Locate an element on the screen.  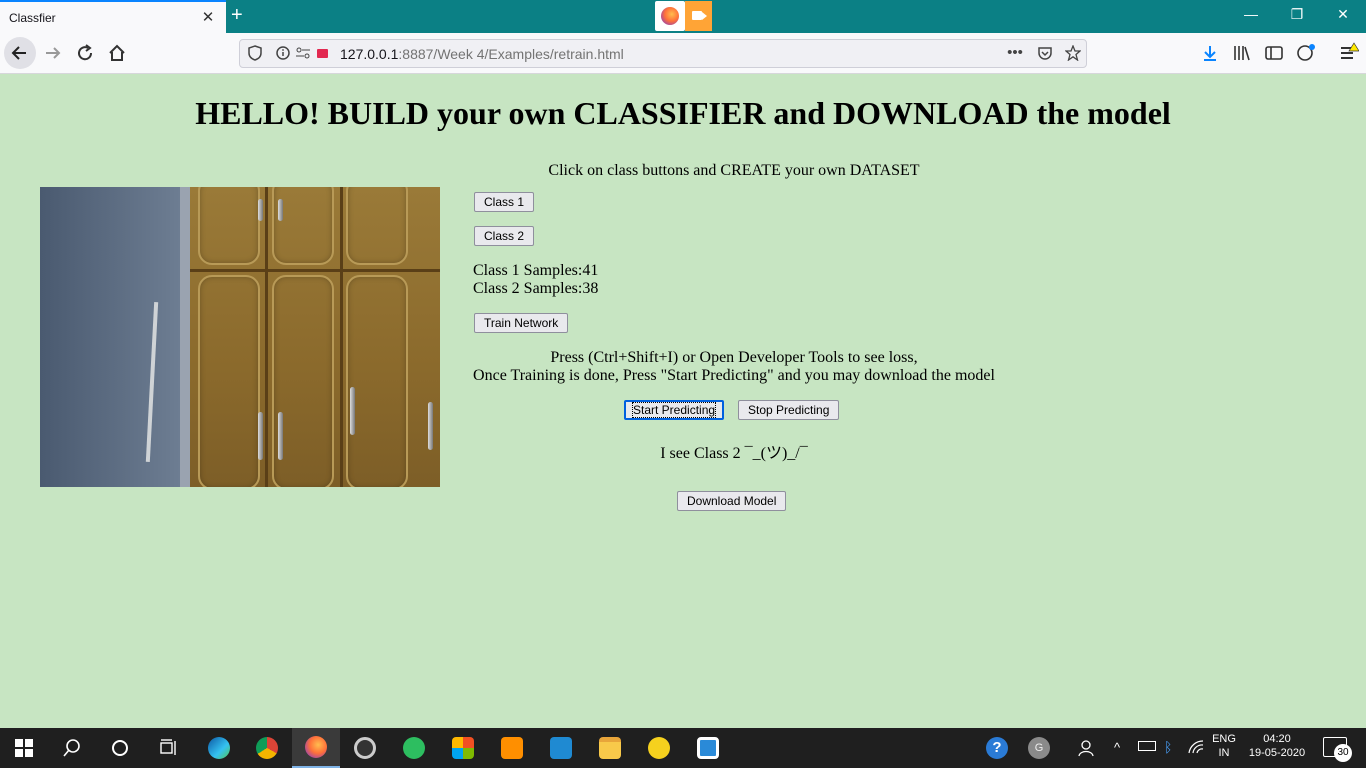
bluetooth-icon: ᛒ is located at coordinates (1168, 747).